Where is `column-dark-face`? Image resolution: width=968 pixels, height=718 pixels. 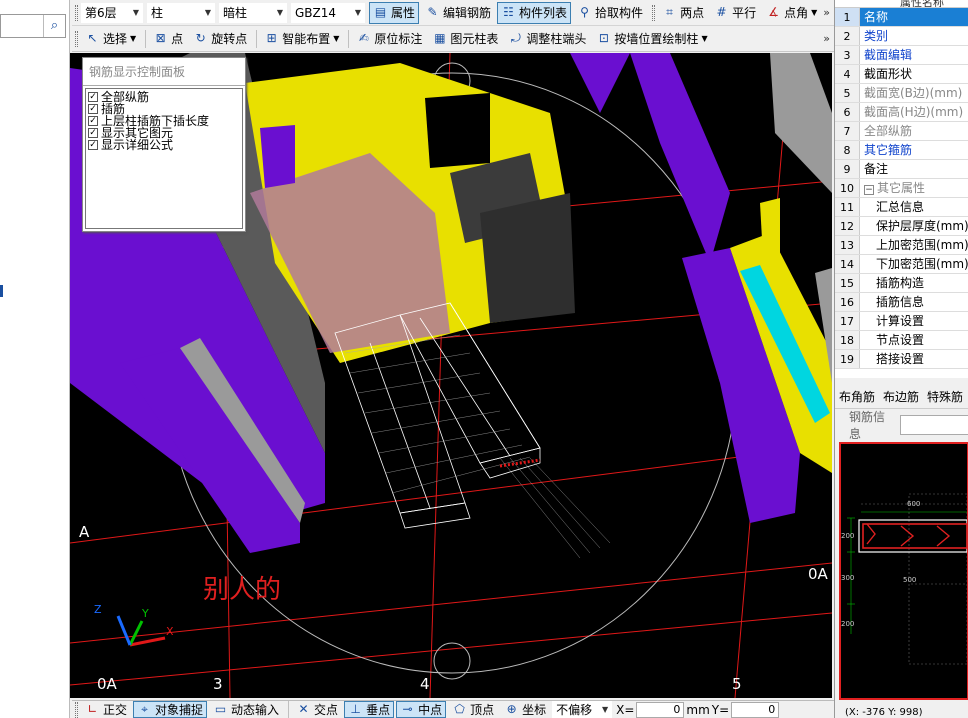 column-dark-face is located at coordinates (527, 258).